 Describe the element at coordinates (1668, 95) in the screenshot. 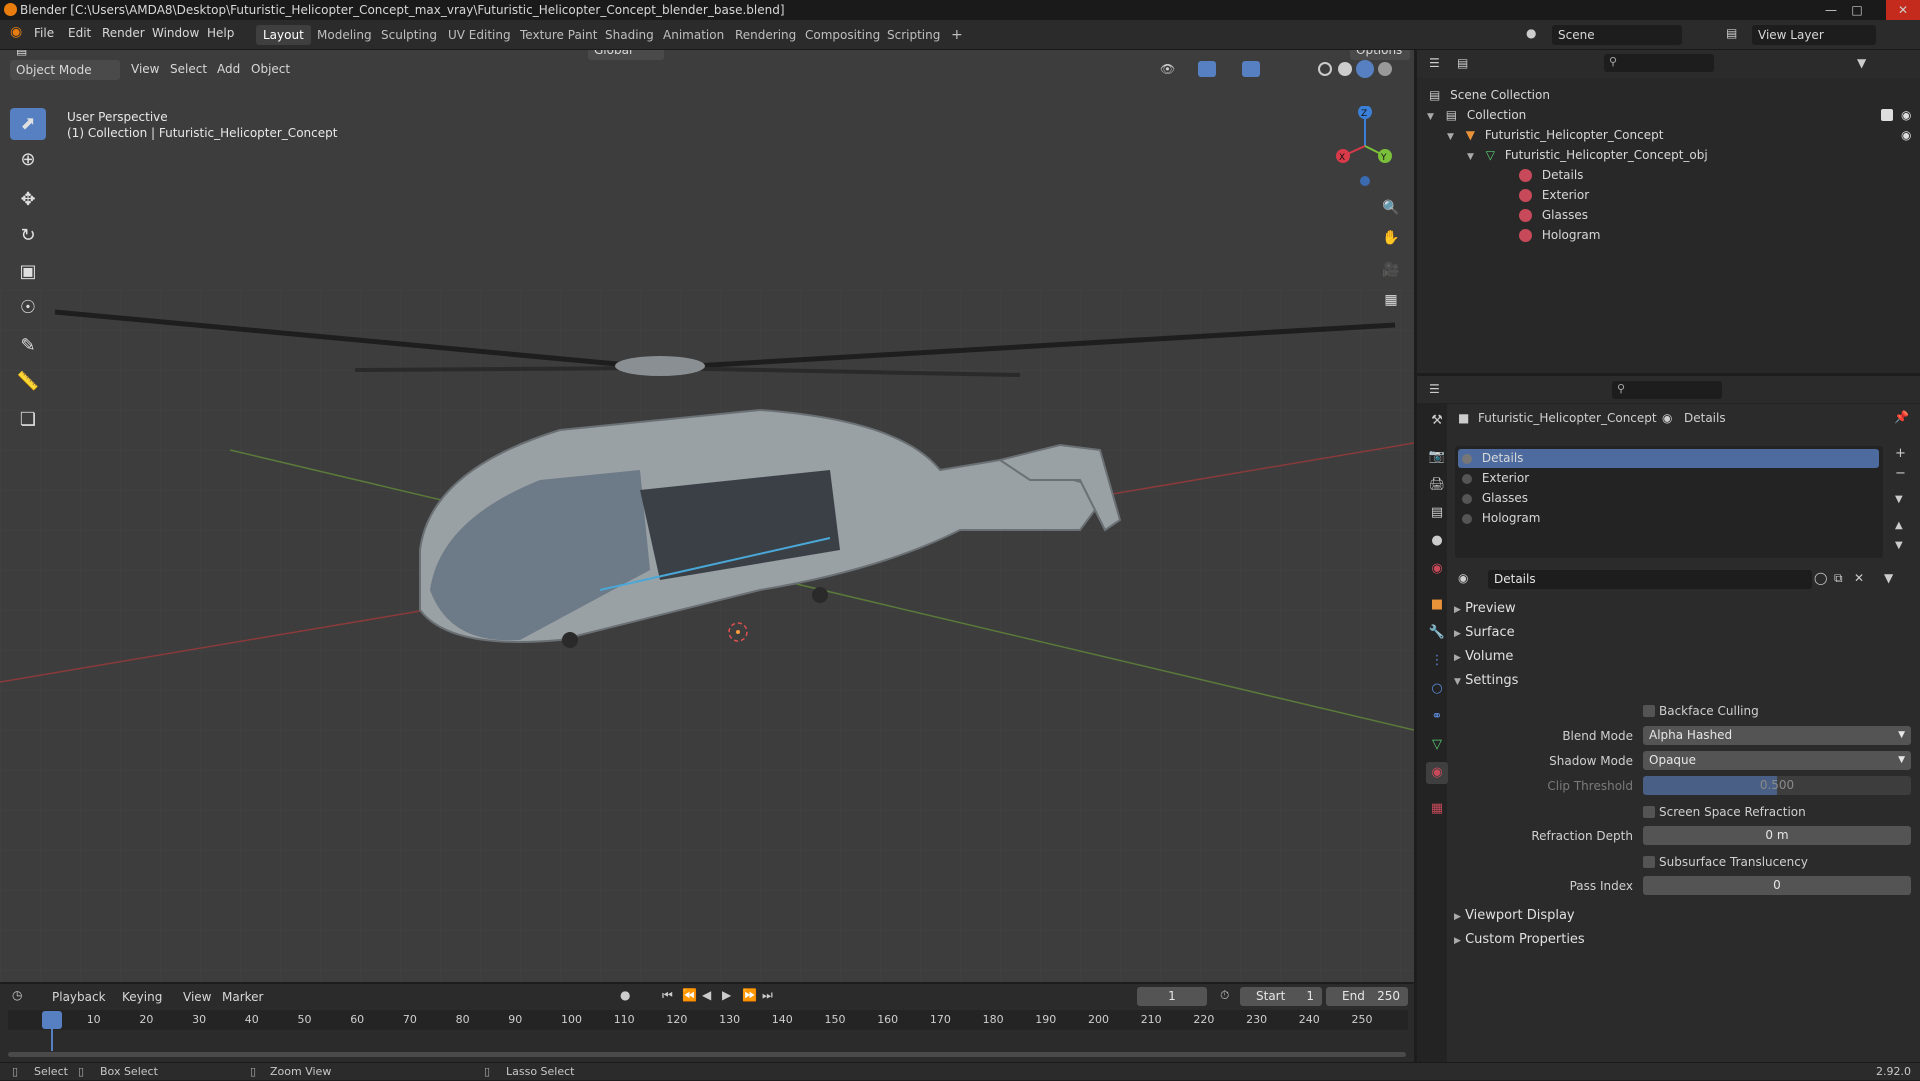

I see `outliner-item-scene-collection: ▤ Scene Collection` at that location.